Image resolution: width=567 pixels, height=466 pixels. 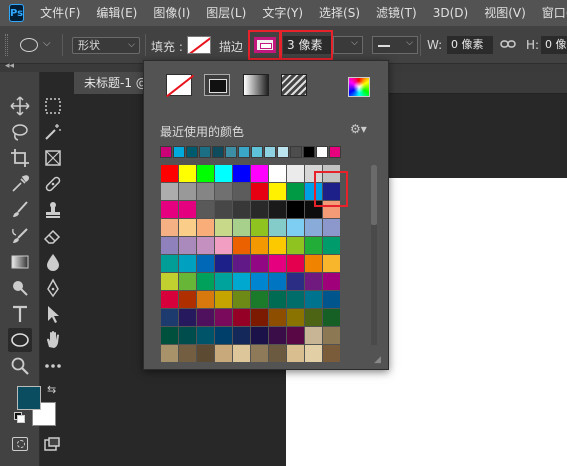 I want to click on path-selection-tool-icon, so click(x=53, y=314).